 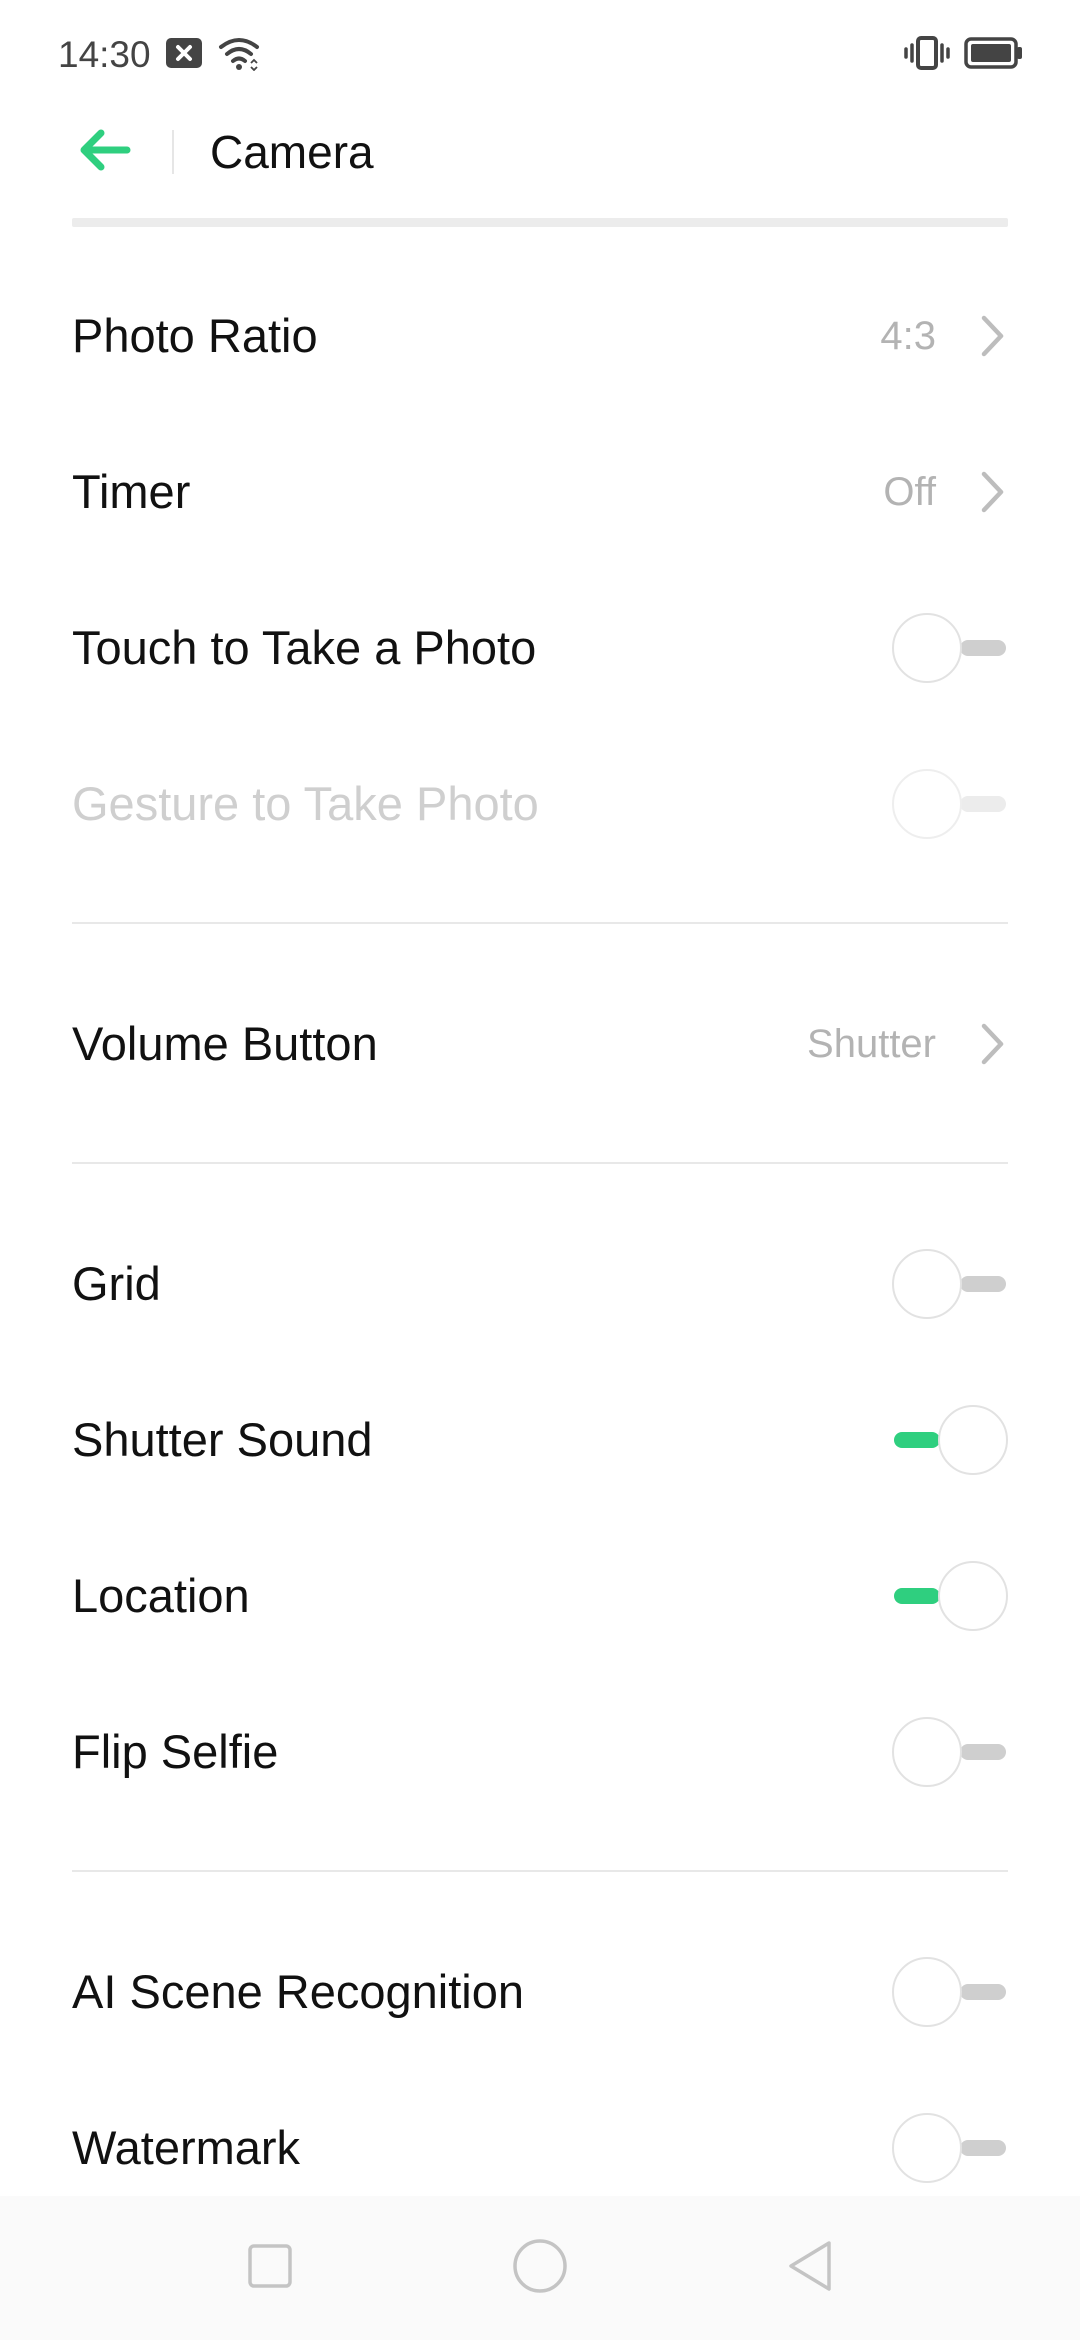 I want to click on flip-selfie-toggle, so click(x=950, y=1752).